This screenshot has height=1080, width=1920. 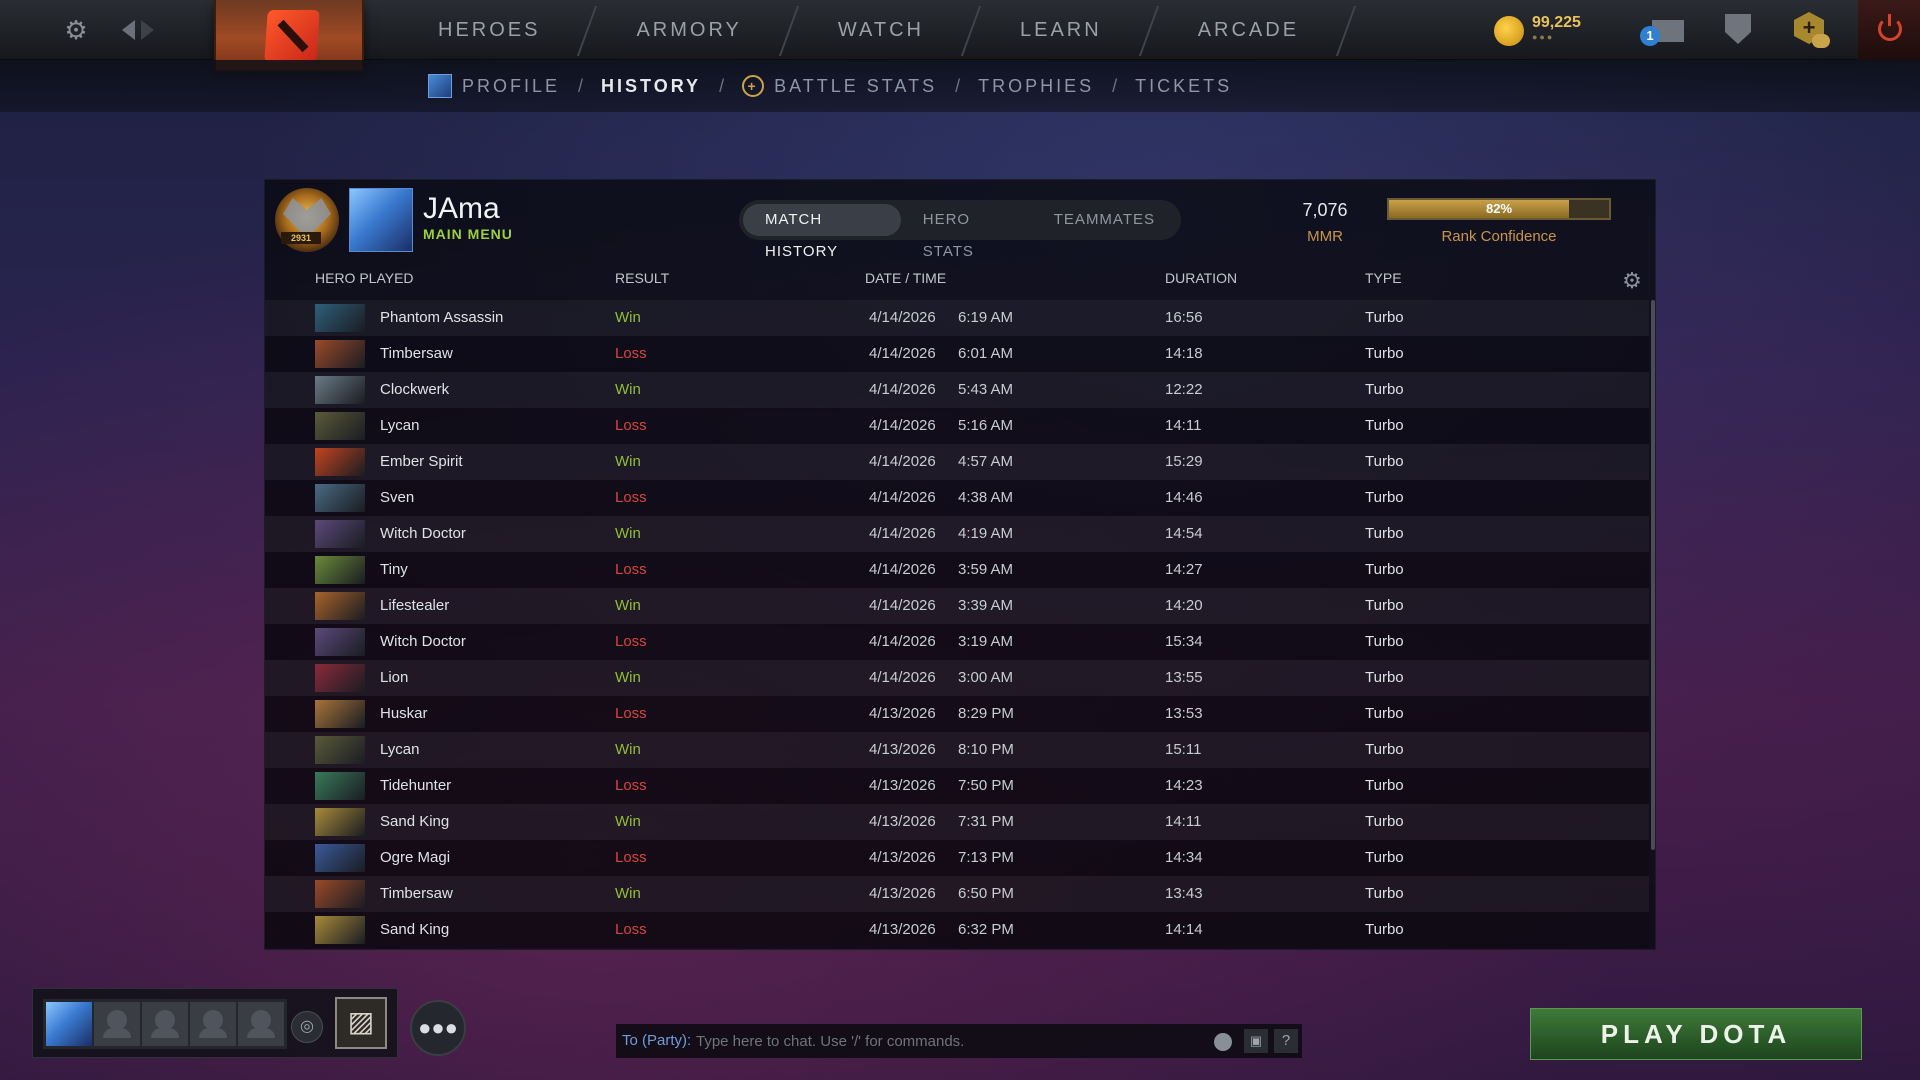 I want to click on table-row: Timbersaw Loss 4/14/2026 6:01 AM 14:18 Turbo, so click(x=957, y=354).